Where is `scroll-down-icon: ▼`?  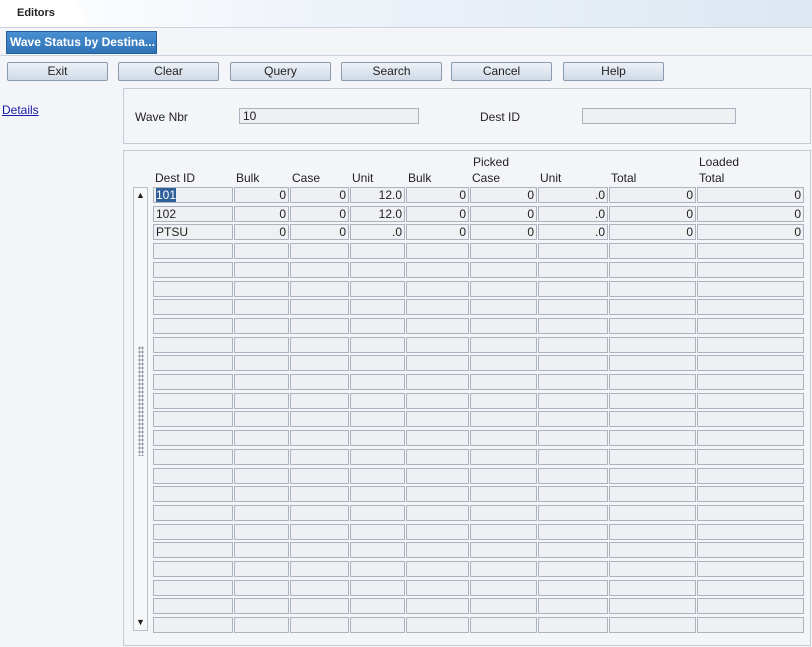 scroll-down-icon: ▼ is located at coordinates (140, 622).